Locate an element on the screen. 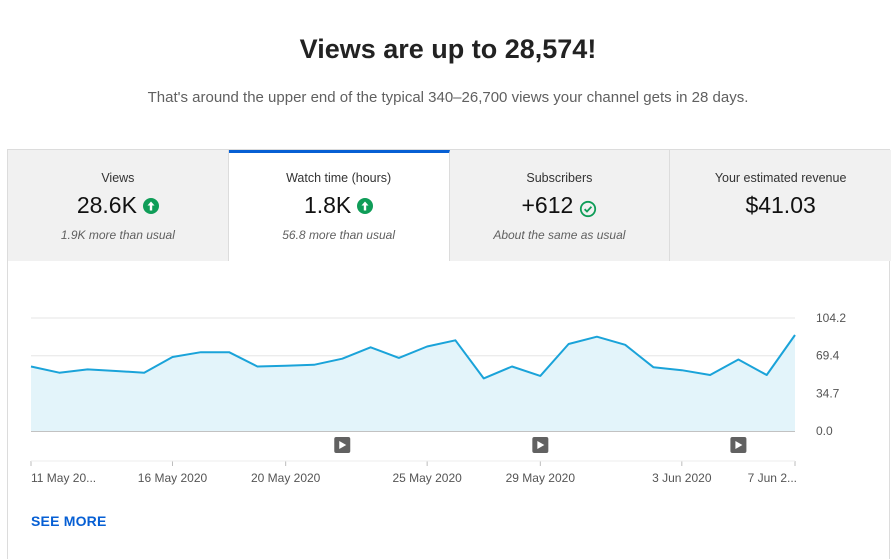  x-tick-label: 3 Jun 2020 is located at coordinates (682, 478).